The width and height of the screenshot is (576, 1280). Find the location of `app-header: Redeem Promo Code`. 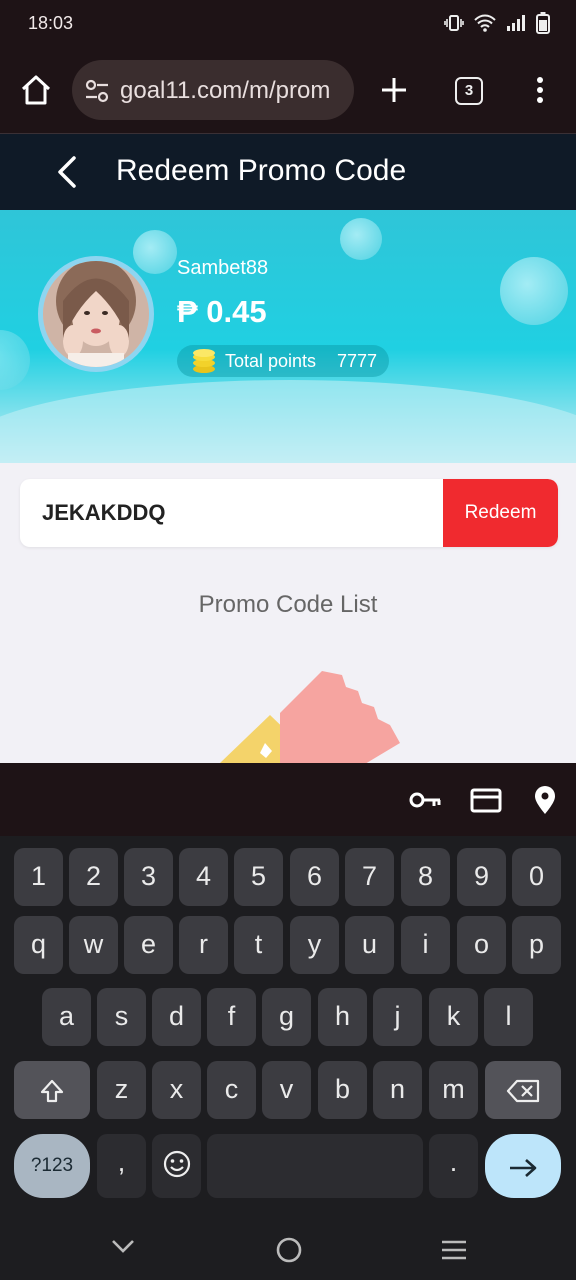

app-header: Redeem Promo Code is located at coordinates (288, 172).